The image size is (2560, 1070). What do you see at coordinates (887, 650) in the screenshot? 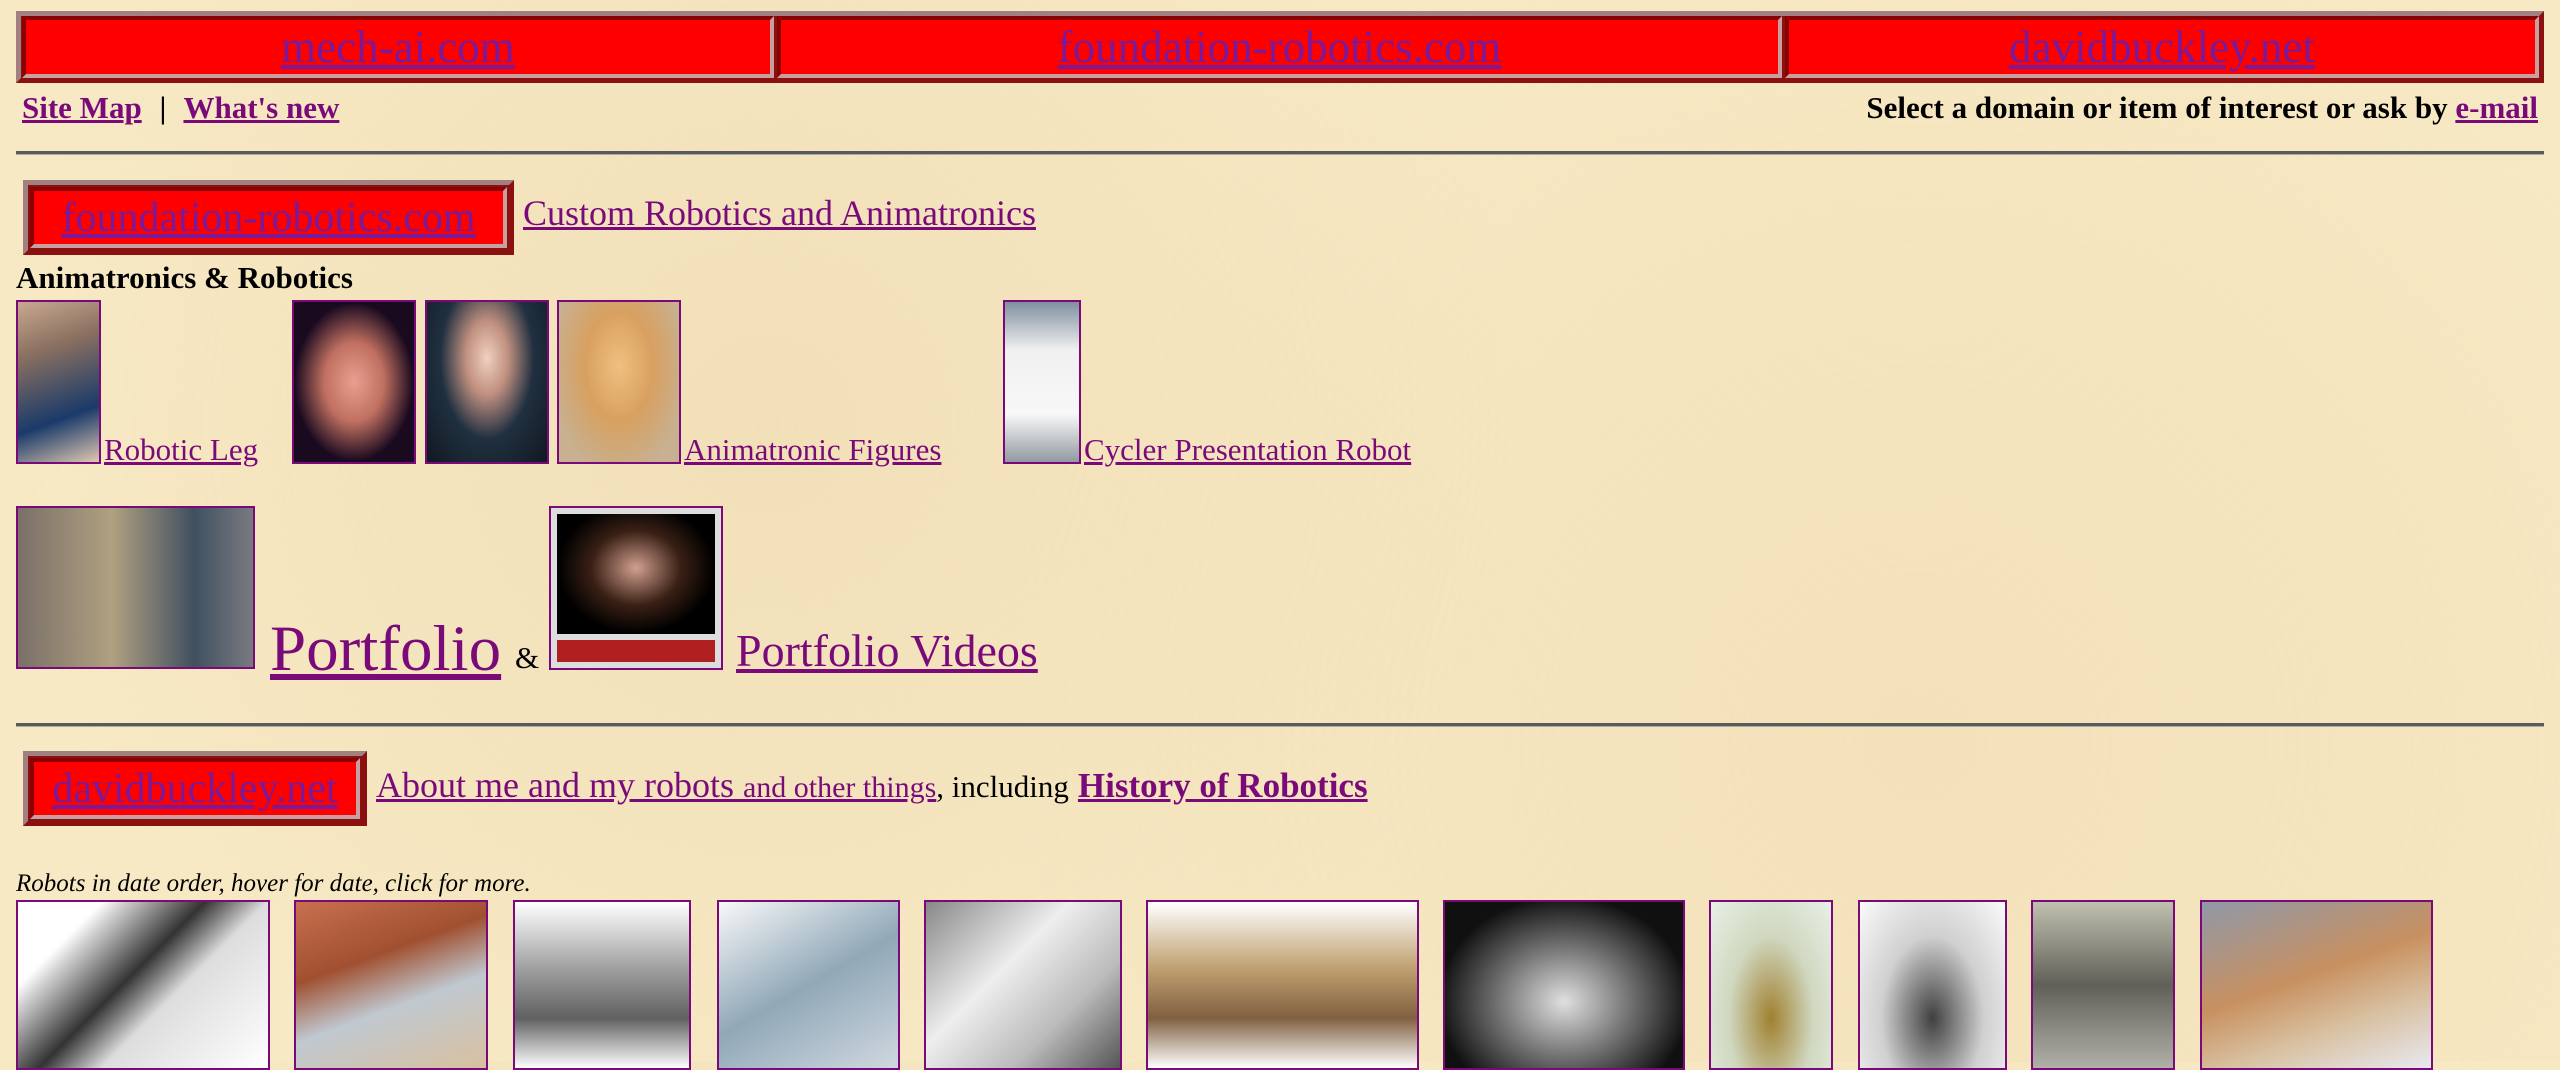
I see `portfolio-videos-link: Portfolio Videos` at bounding box center [887, 650].